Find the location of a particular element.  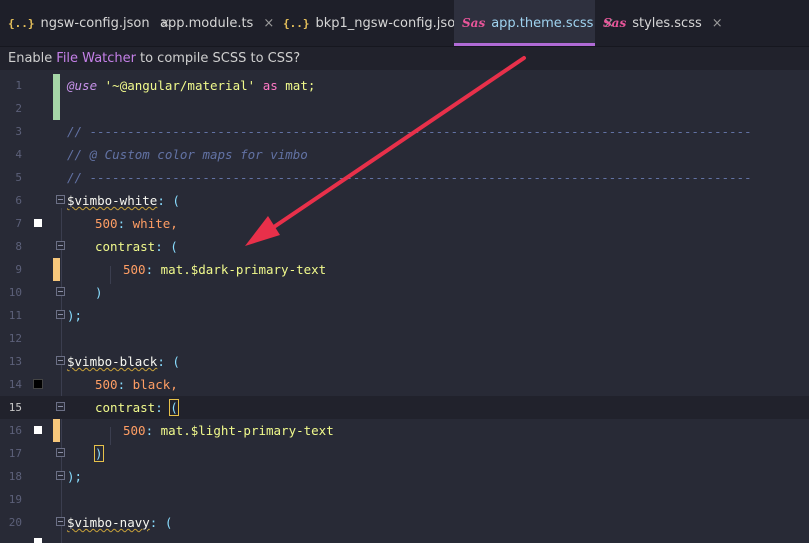

line-number: 11 is located at coordinates (15, 315).